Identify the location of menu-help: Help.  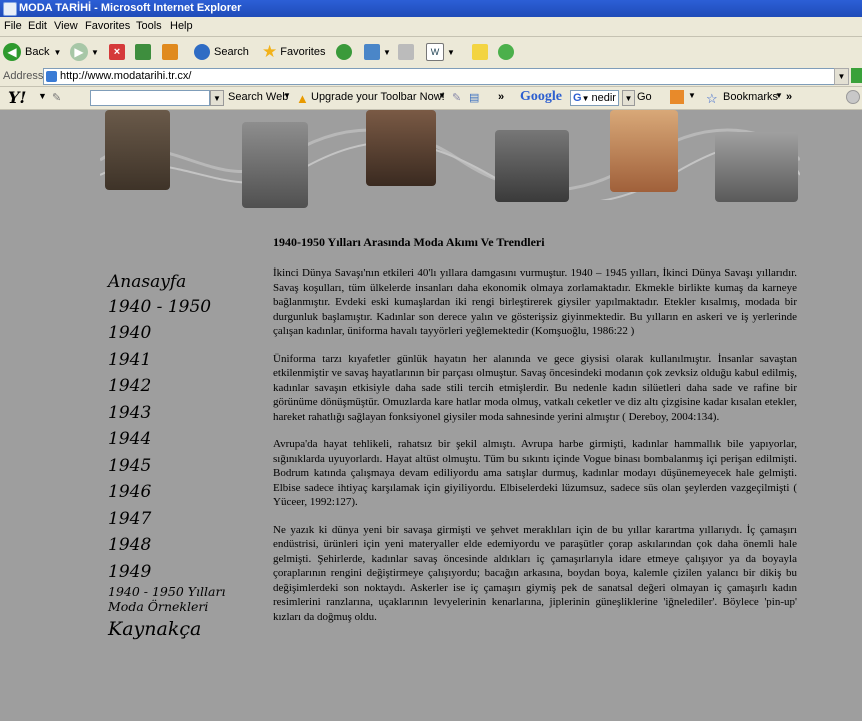
(181, 26).